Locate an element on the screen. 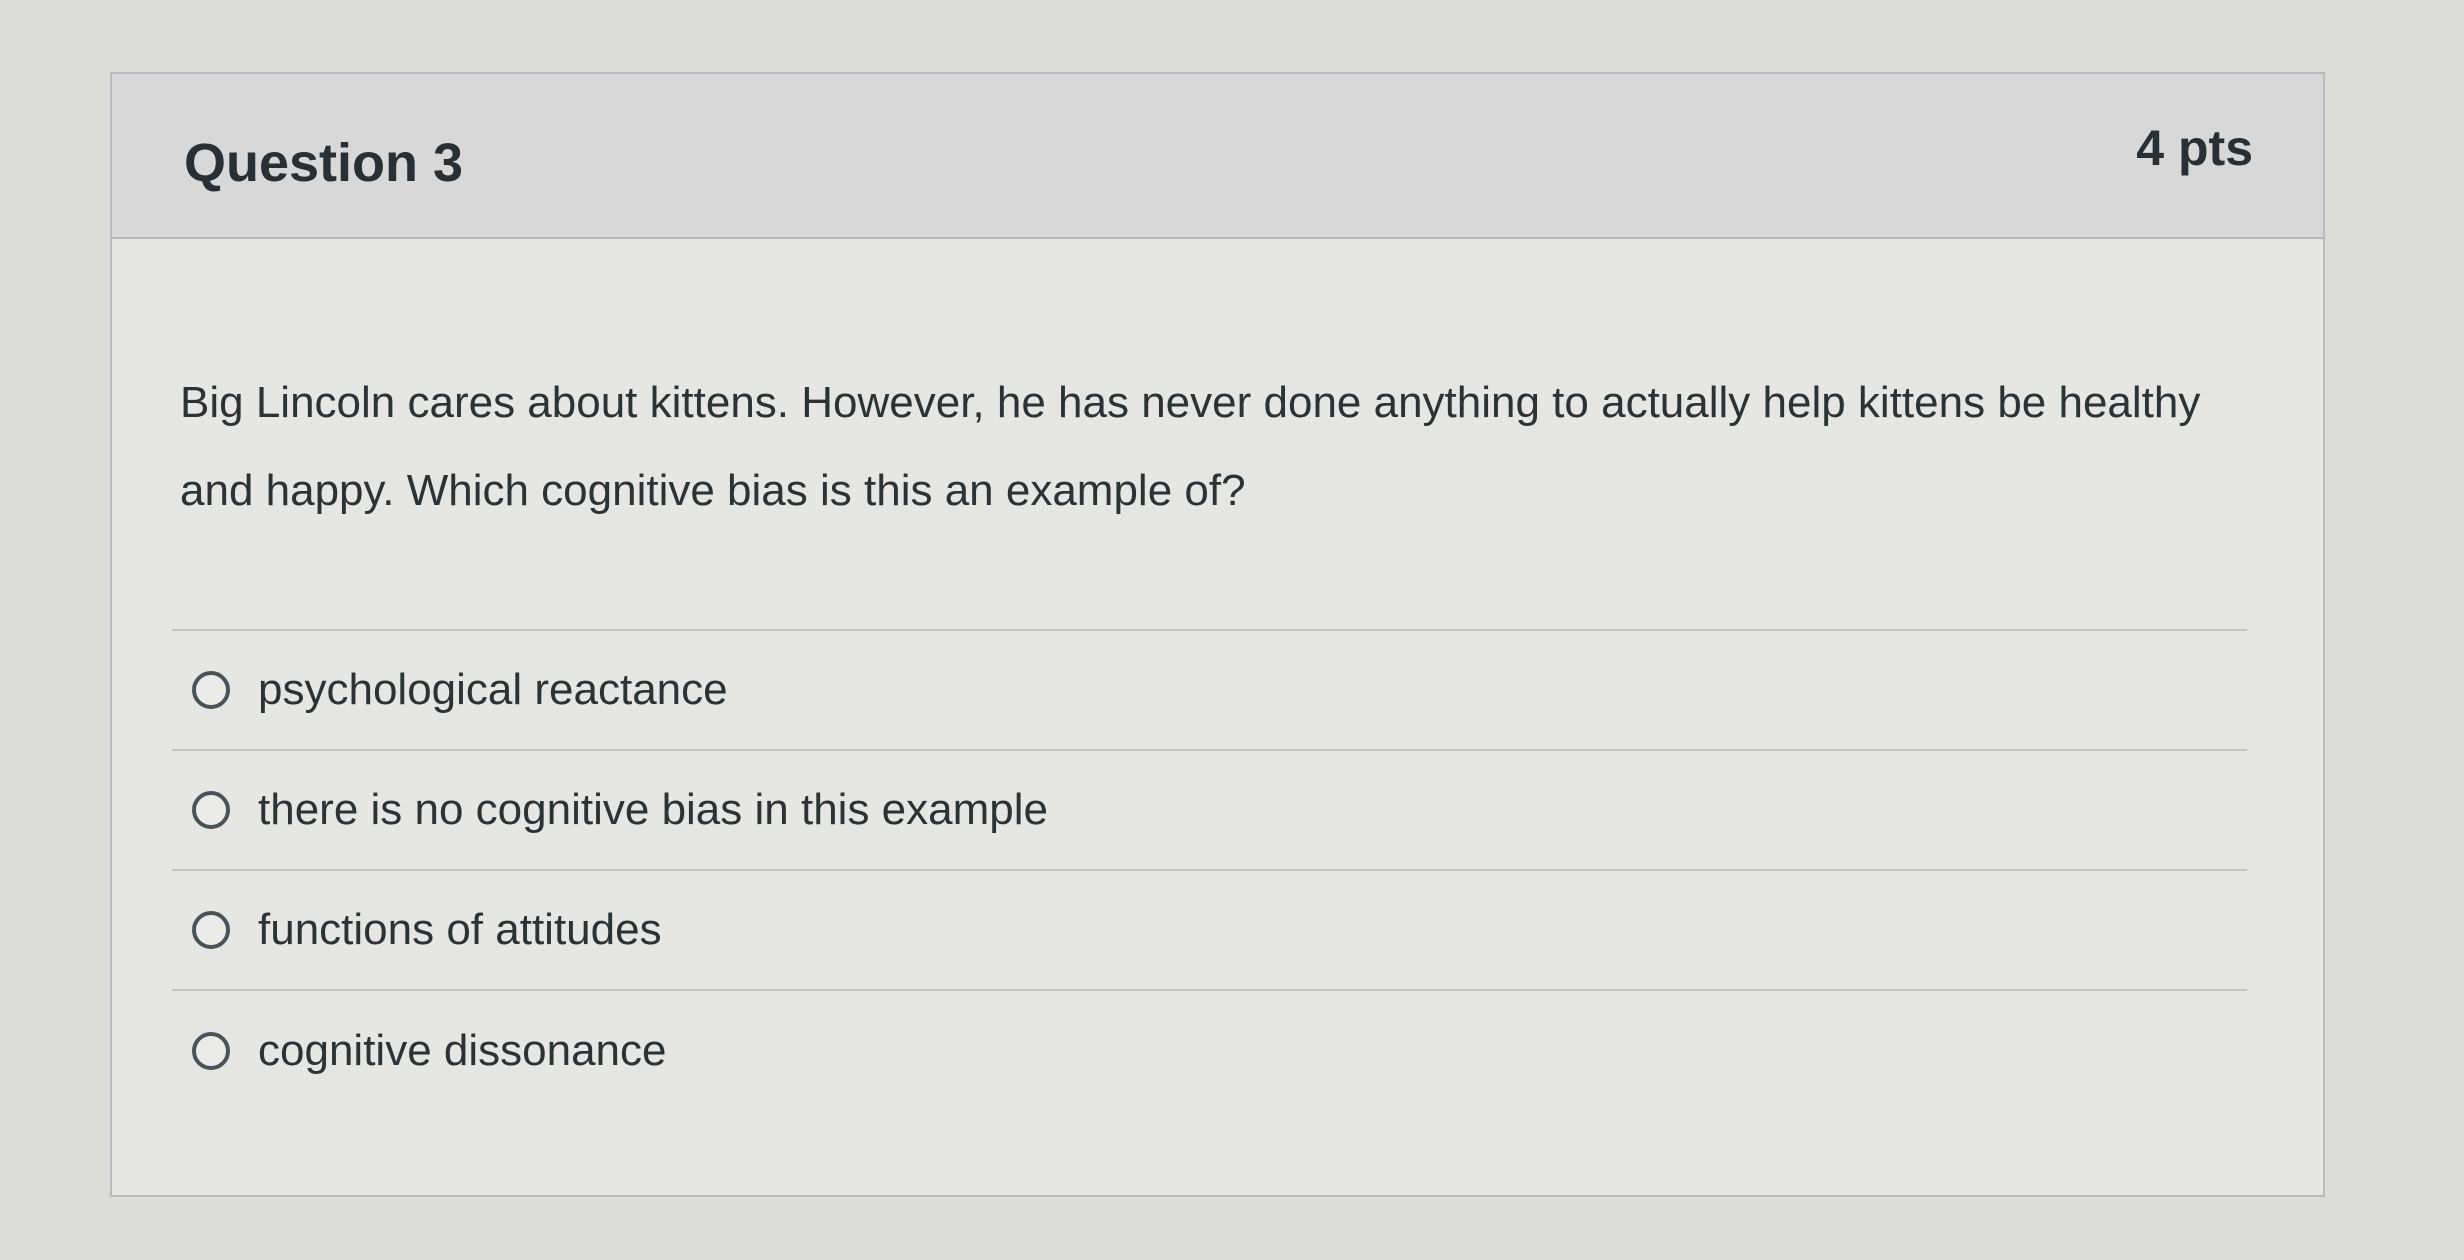  question-points: 4 pts is located at coordinates (2194, 148).